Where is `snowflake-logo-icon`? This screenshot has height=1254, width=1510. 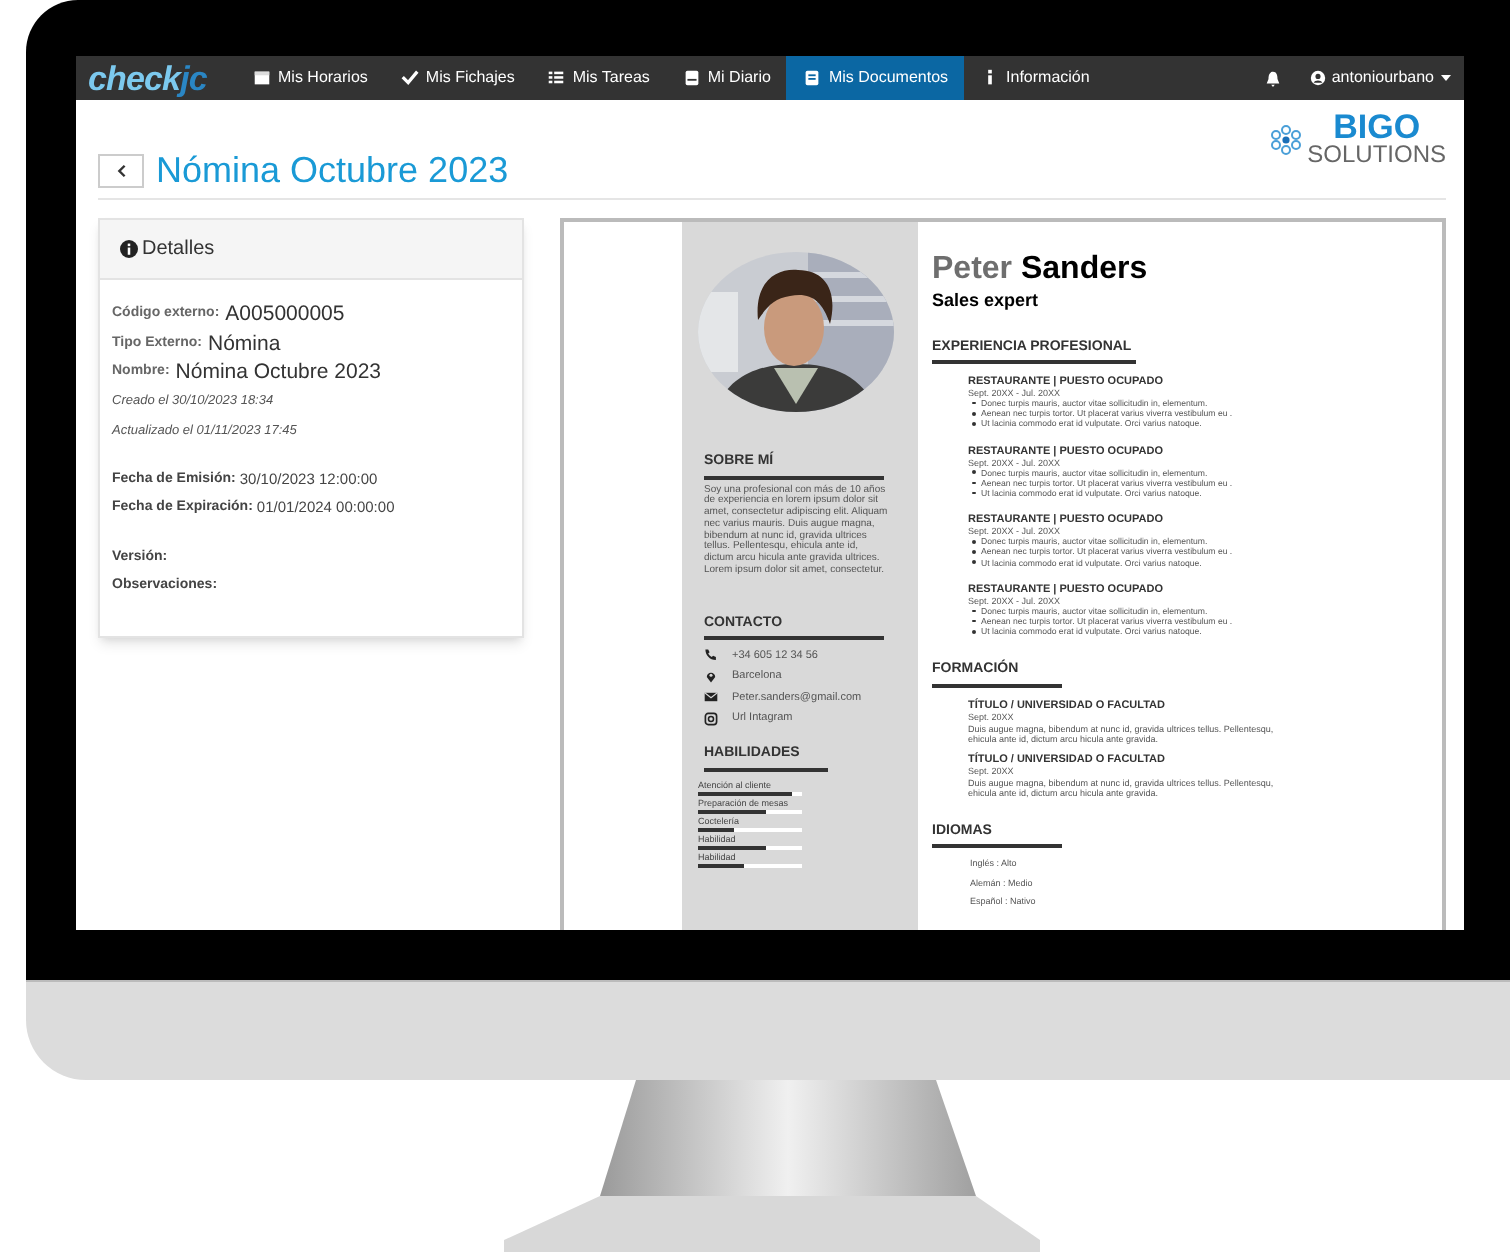 snowflake-logo-icon is located at coordinates (1285, 139).